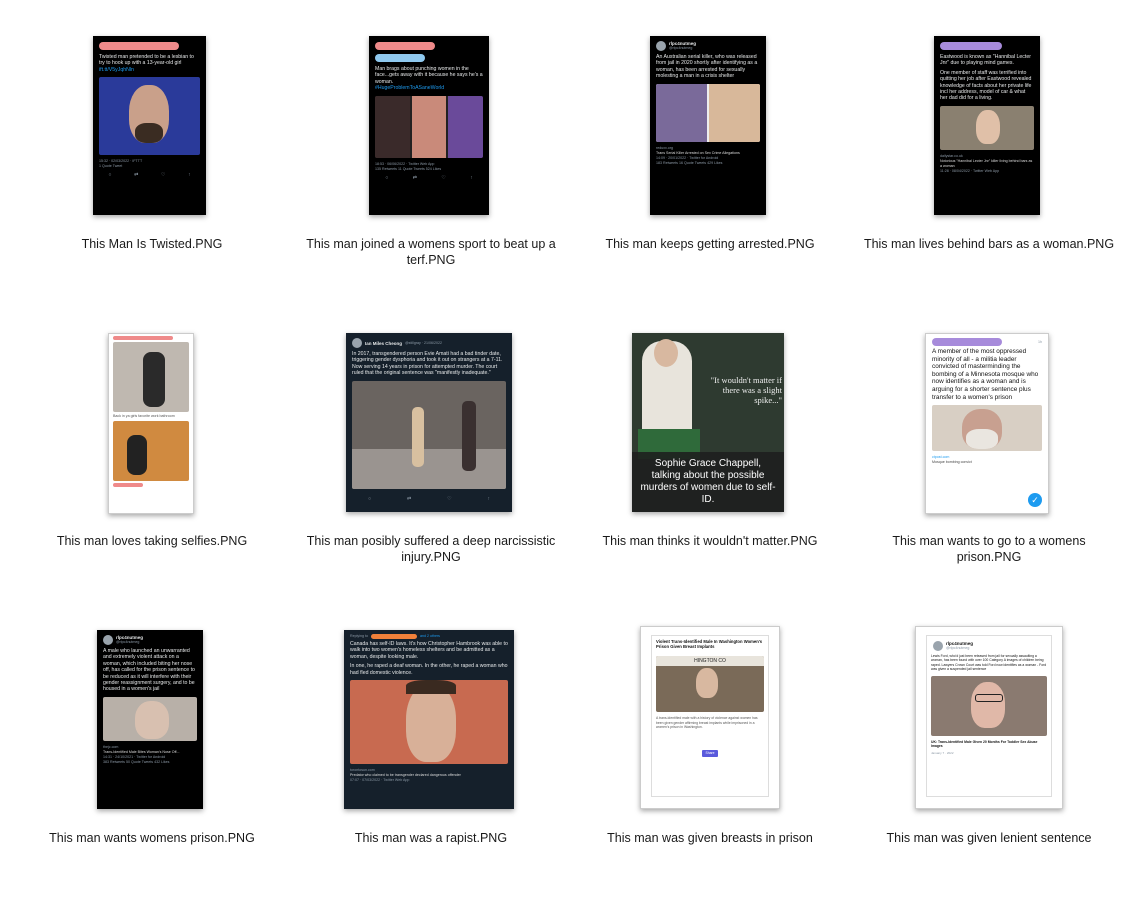 The image size is (1140, 900). What do you see at coordinates (989, 838) in the screenshot?
I see `file-name: This man was given lenient sentence` at bounding box center [989, 838].